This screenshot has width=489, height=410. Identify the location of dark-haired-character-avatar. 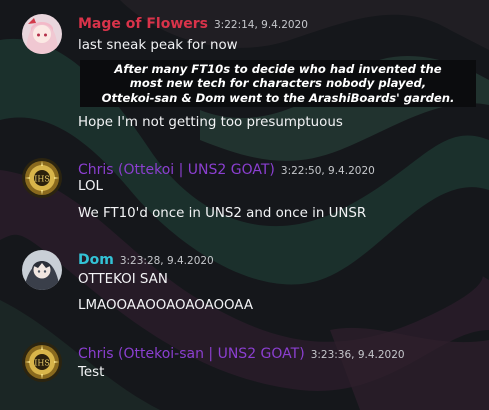
(42, 270).